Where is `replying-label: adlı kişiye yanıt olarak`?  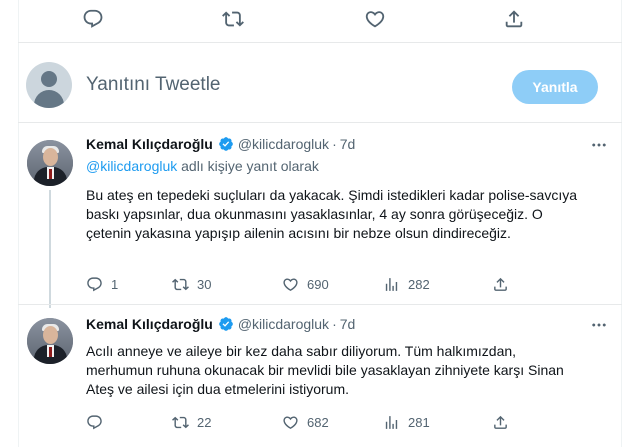 replying-label: adlı kişiye yanıt olarak is located at coordinates (248, 166).